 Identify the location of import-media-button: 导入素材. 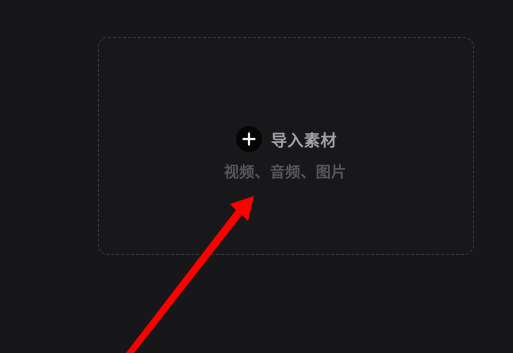
(286, 139).